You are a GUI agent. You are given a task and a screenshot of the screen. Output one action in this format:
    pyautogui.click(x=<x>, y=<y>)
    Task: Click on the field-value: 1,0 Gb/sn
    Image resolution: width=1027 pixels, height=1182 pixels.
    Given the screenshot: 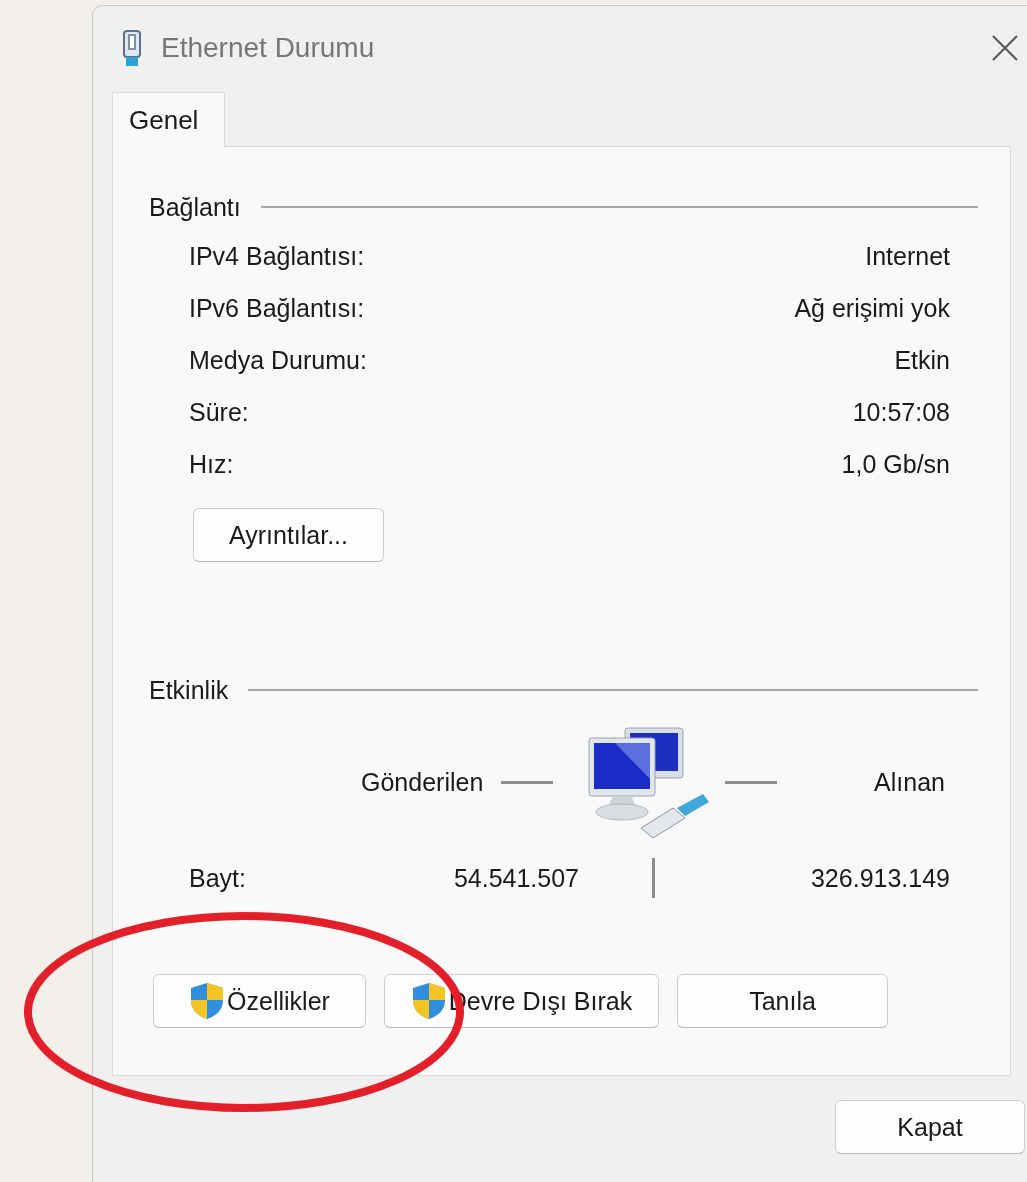 What is the action you would take?
    pyautogui.click(x=895, y=464)
    